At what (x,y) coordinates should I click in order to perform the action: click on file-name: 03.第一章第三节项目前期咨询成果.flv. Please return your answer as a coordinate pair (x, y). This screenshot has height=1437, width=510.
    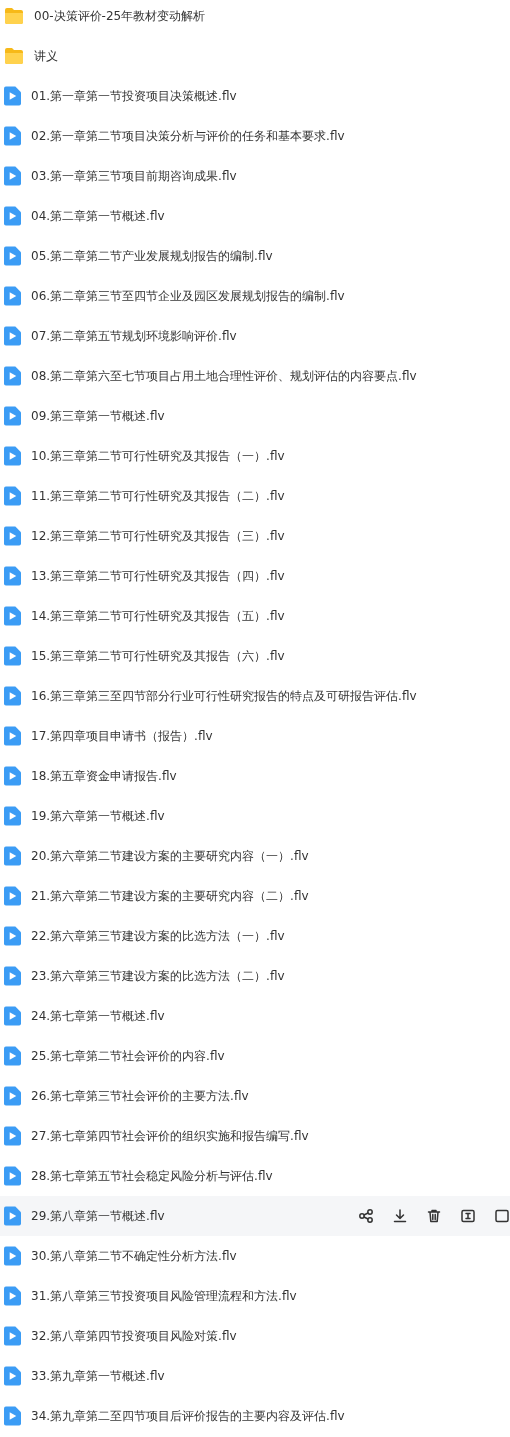
    Looking at the image, I should click on (134, 176).